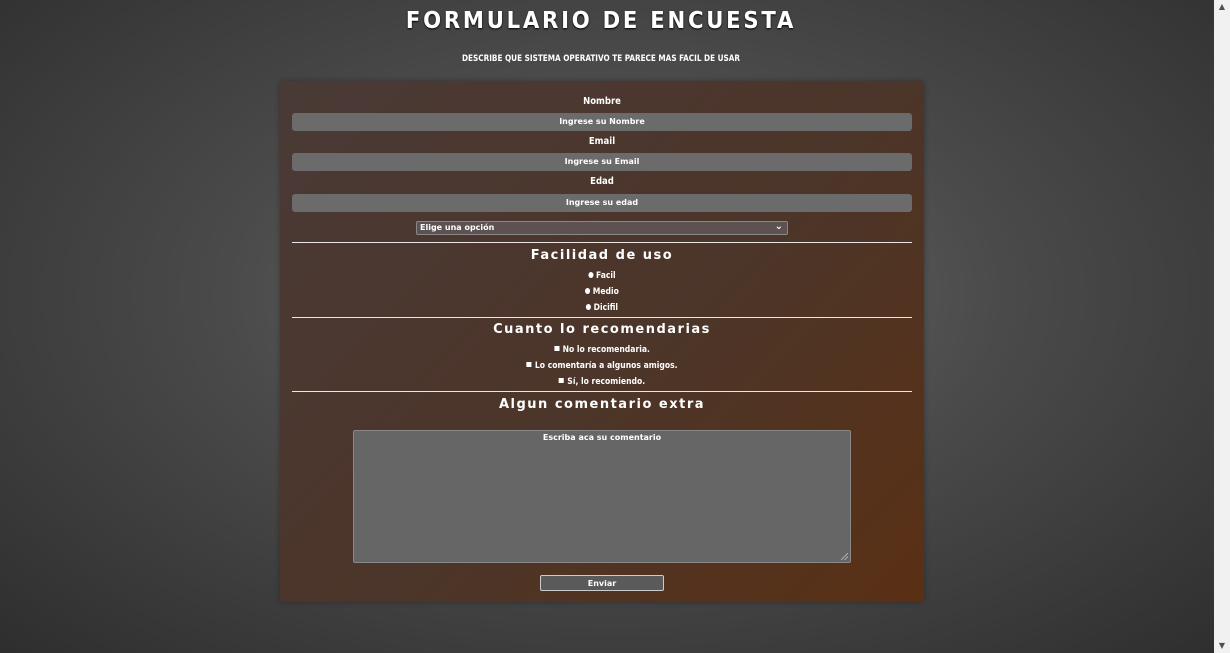  I want to click on comment-textarea: Escriba aca su comentario, so click(602, 496).